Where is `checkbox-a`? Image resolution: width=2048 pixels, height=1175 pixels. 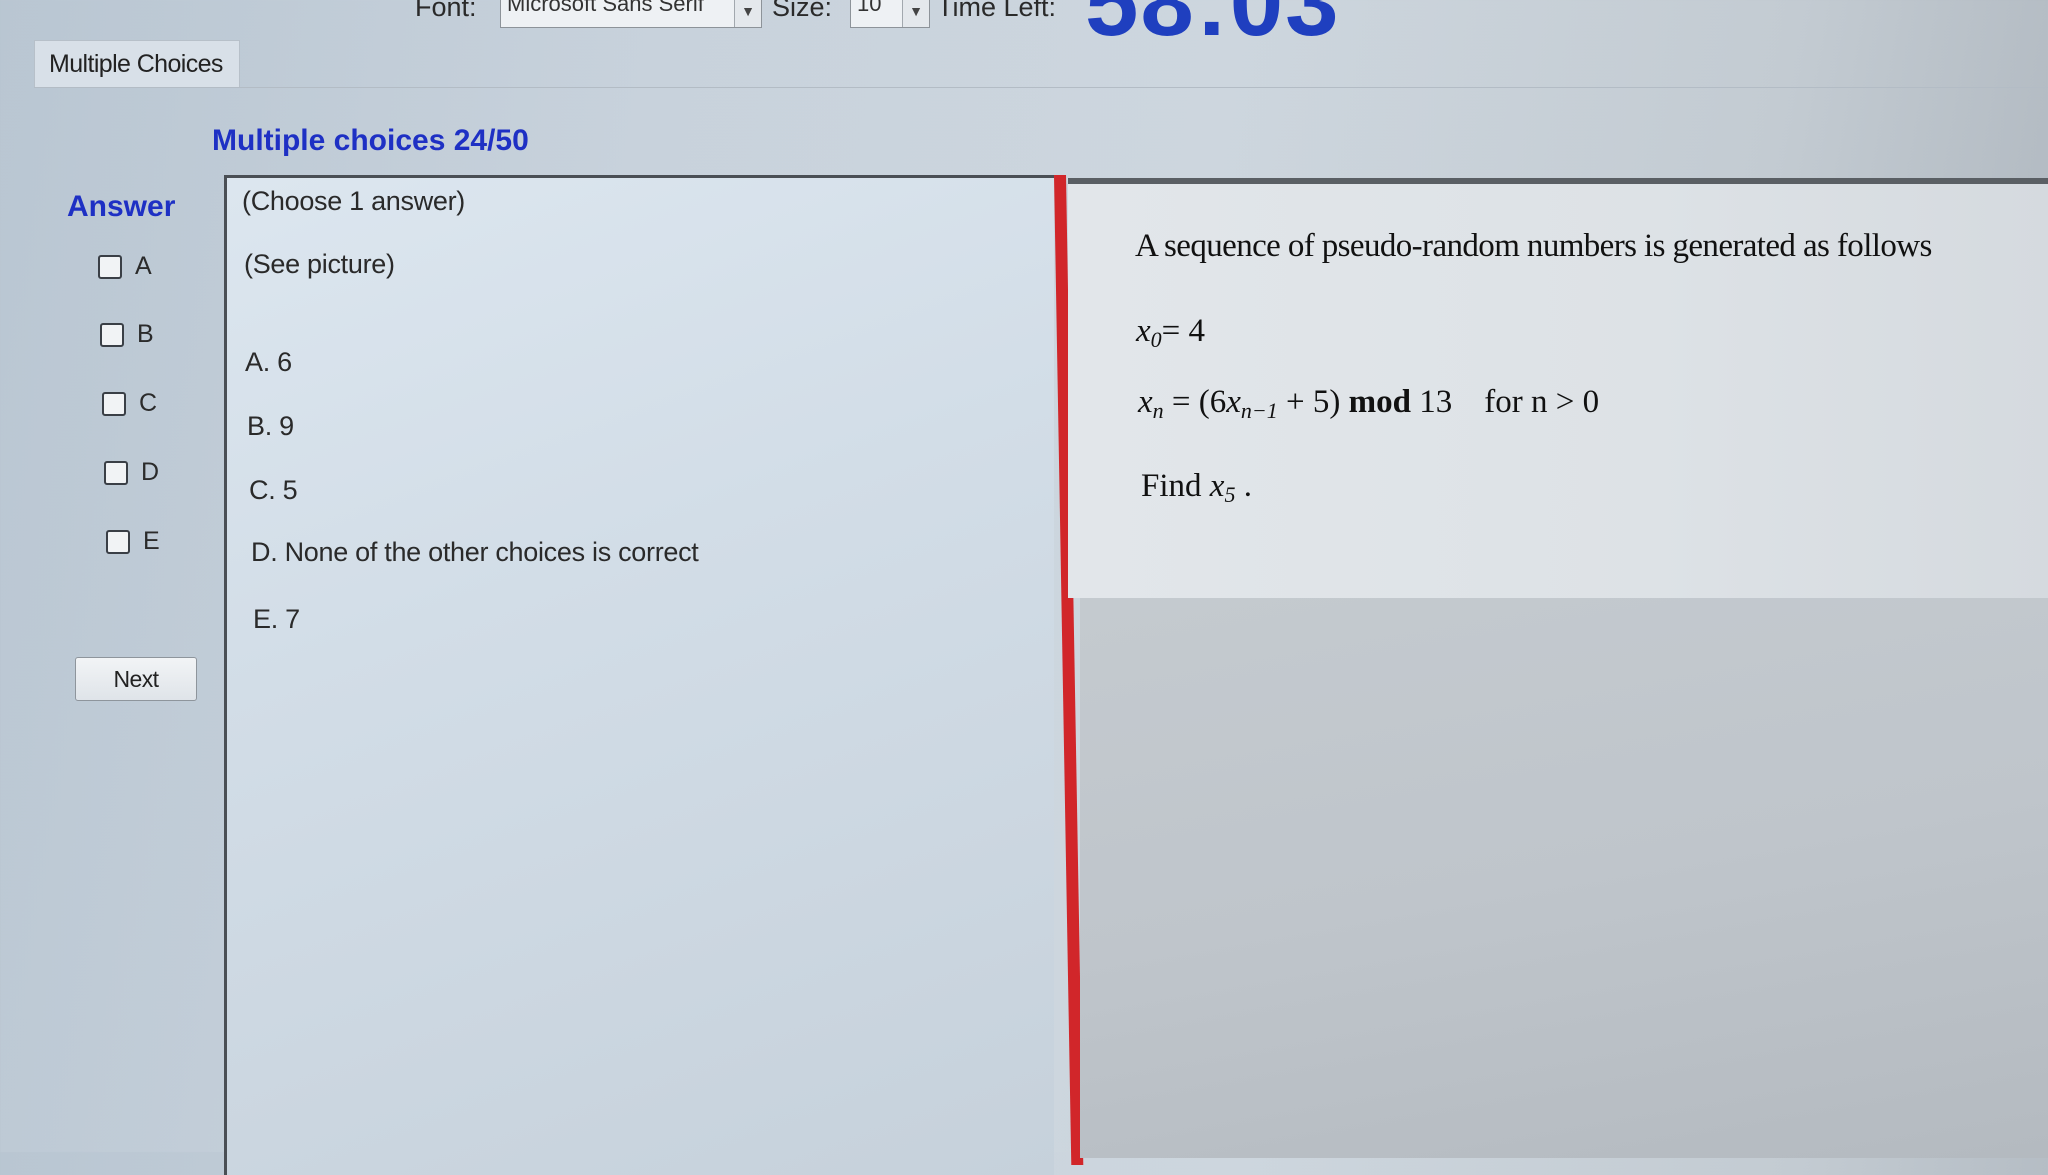
checkbox-a is located at coordinates (110, 266).